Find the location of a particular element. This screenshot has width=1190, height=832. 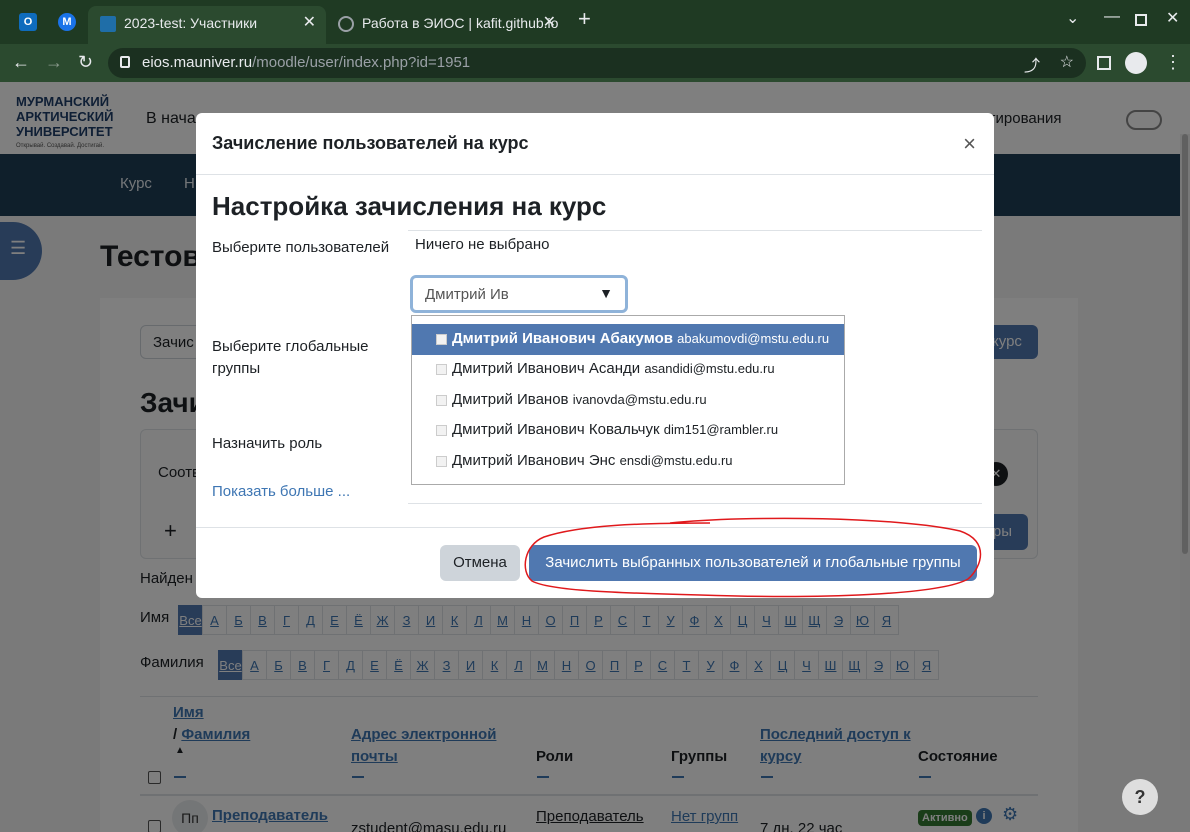

global-groups-label: Выберите глобальные группы is located at coordinates (290, 358).